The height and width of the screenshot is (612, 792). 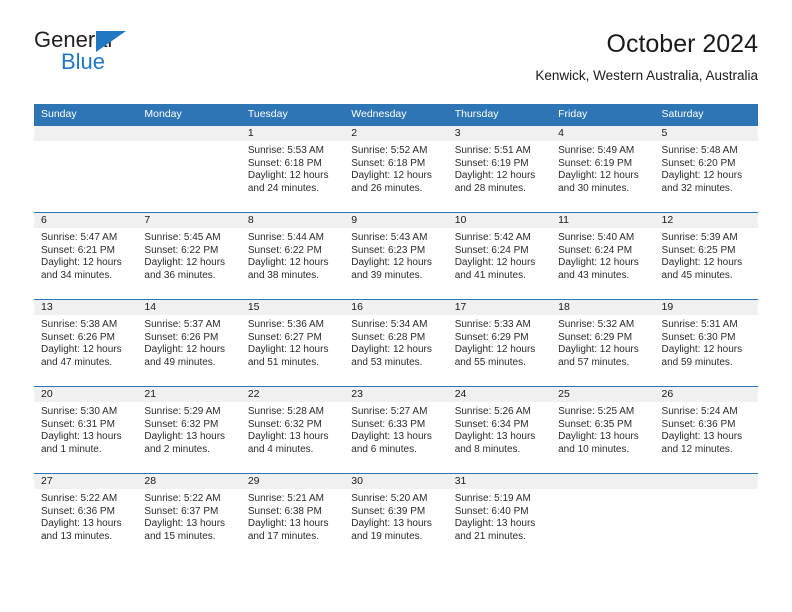 I want to click on day-number: 26, so click(x=706, y=394).